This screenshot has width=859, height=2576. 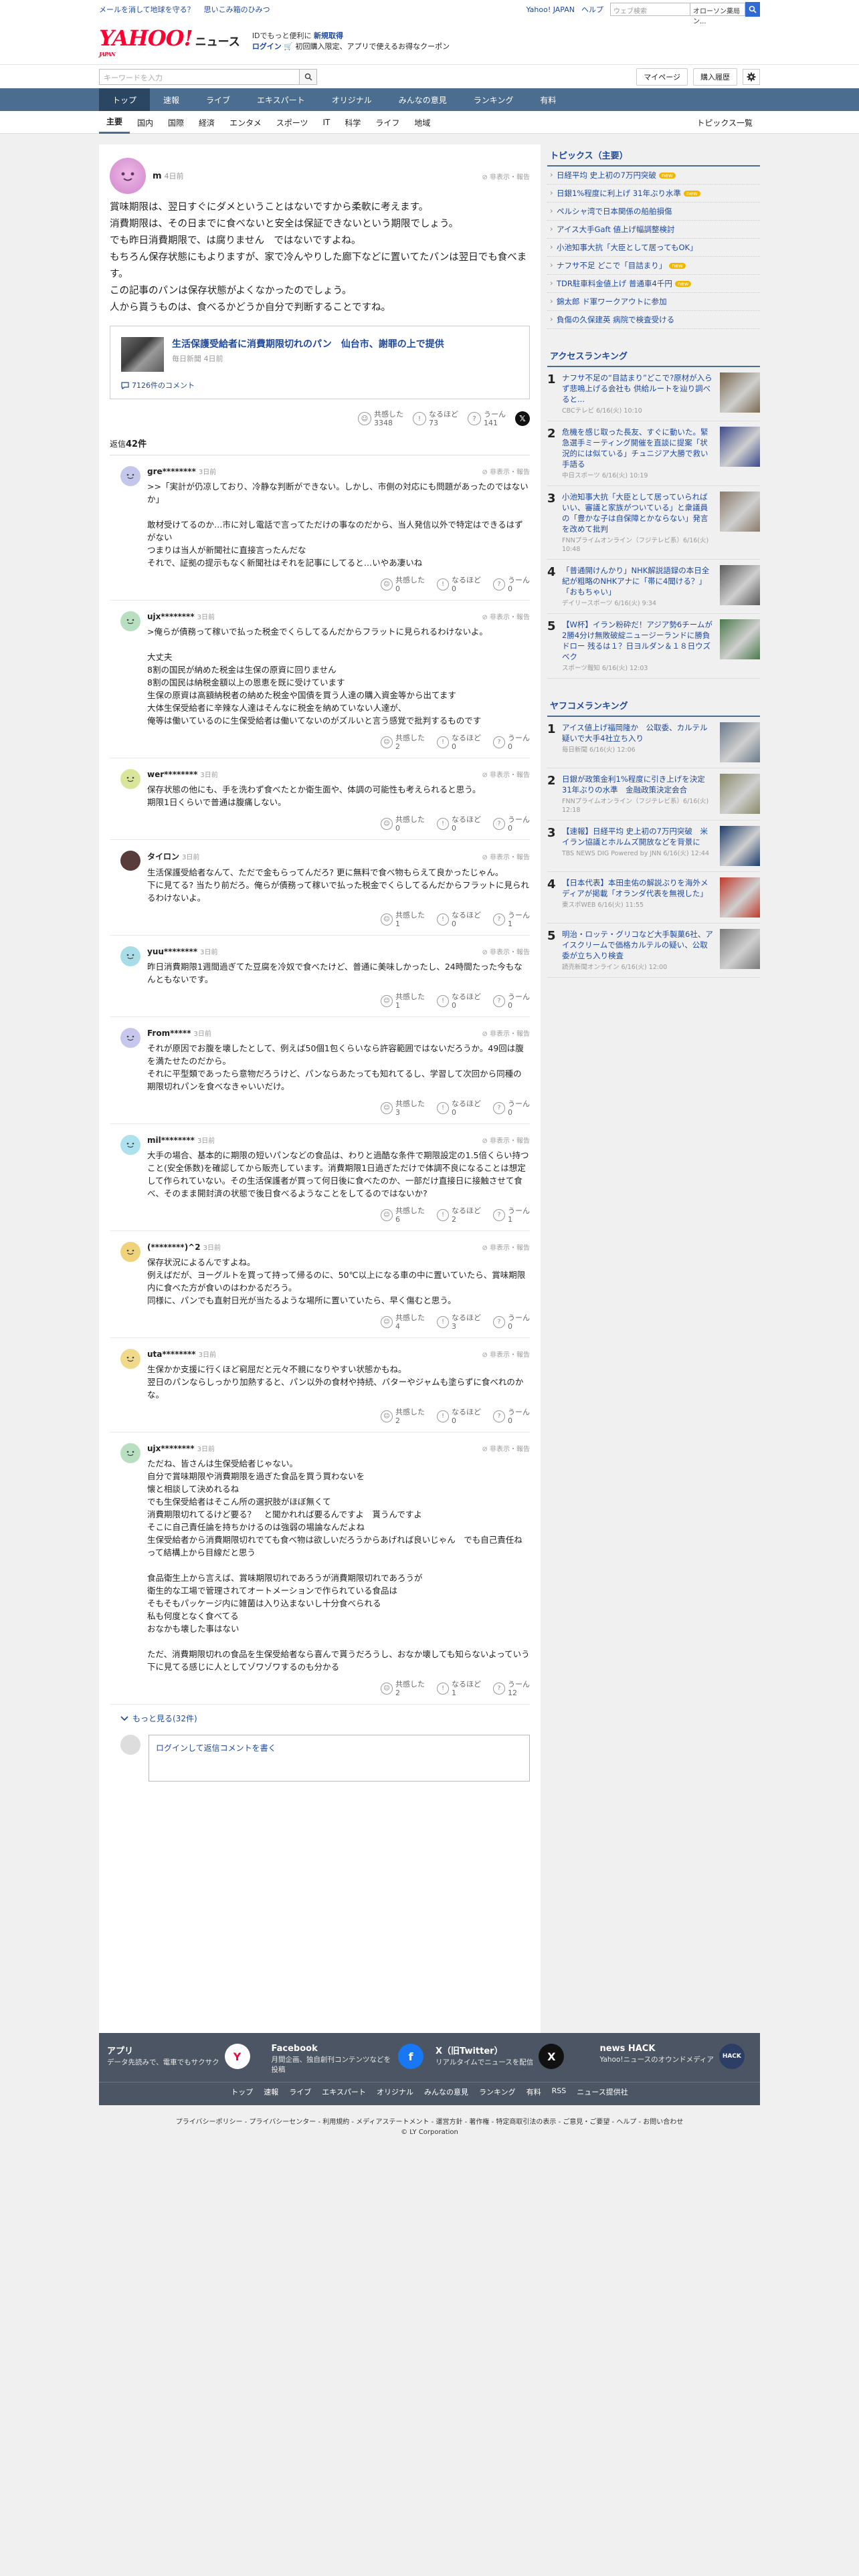 I want to click on hmm-button: ! なるほど 3, so click(x=459, y=1322).